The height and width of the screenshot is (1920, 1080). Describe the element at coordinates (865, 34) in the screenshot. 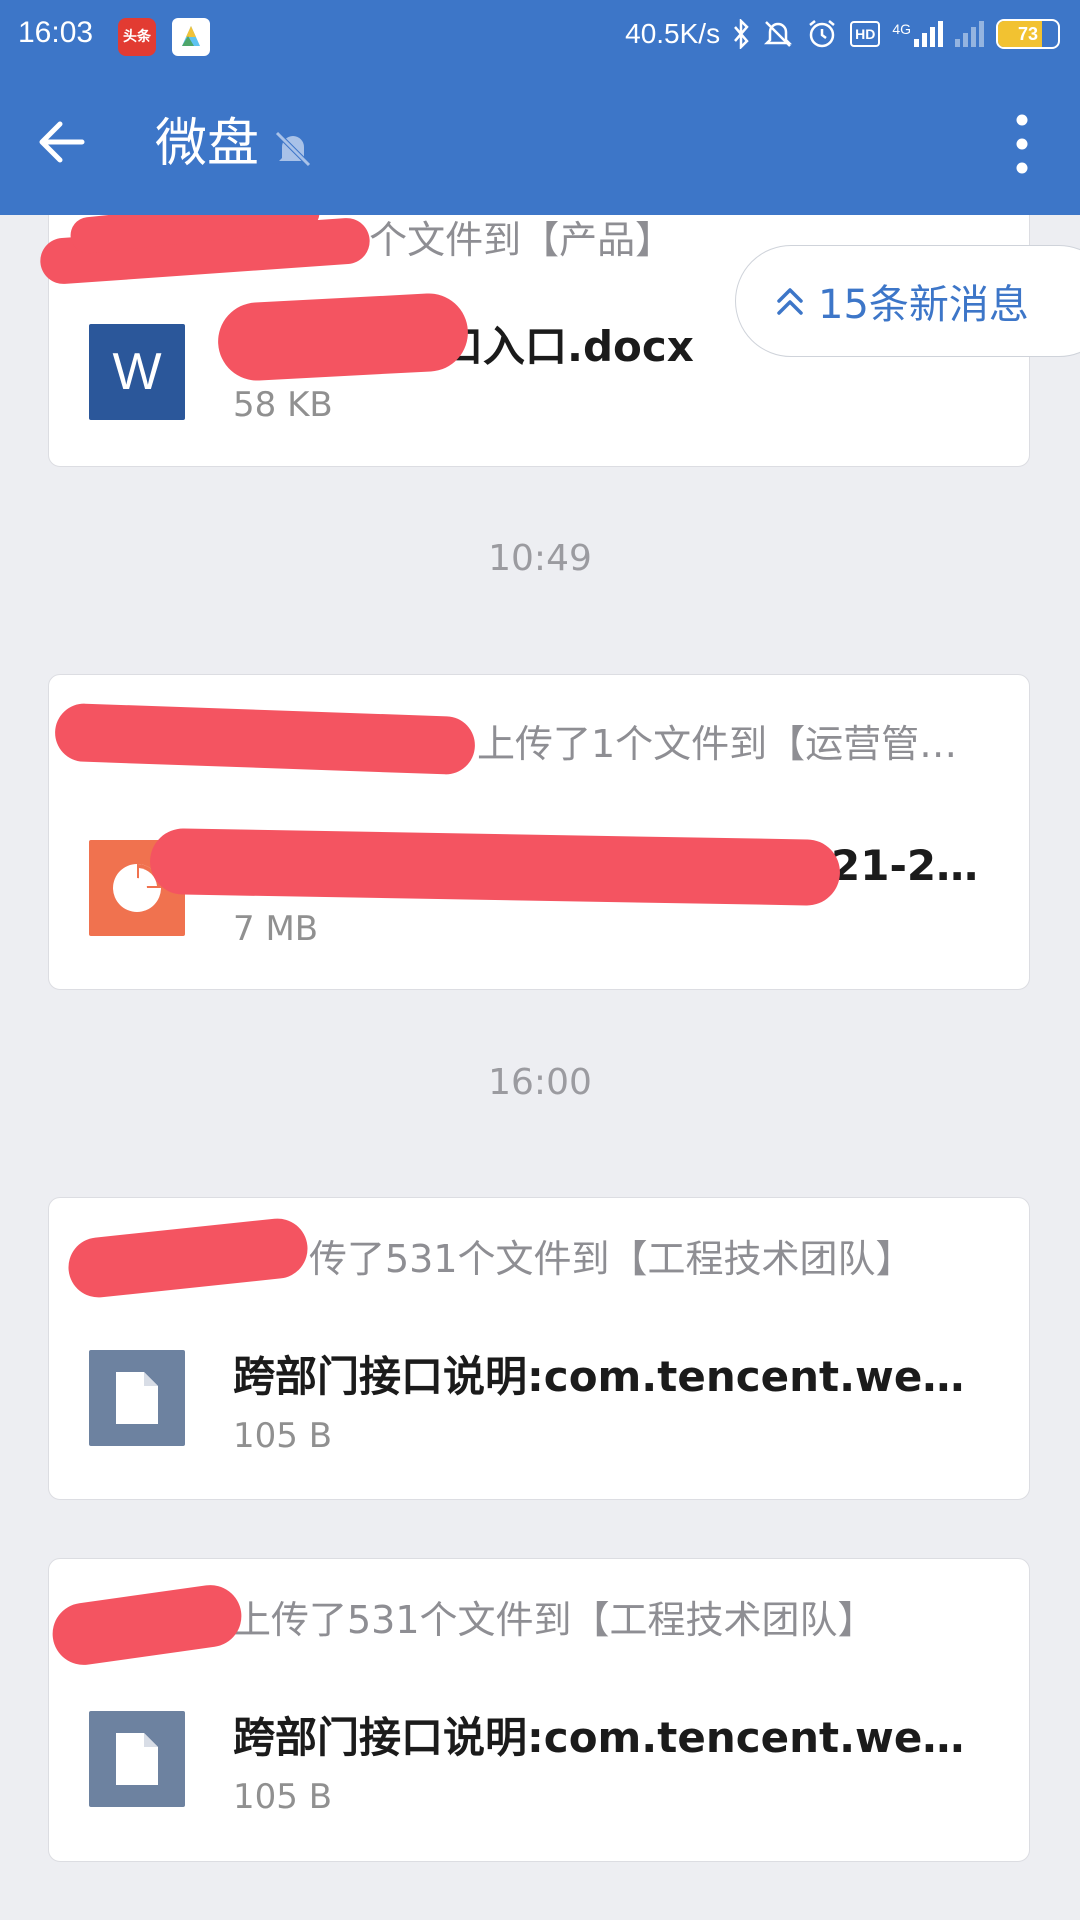

I see `hd-icon: HD` at that location.